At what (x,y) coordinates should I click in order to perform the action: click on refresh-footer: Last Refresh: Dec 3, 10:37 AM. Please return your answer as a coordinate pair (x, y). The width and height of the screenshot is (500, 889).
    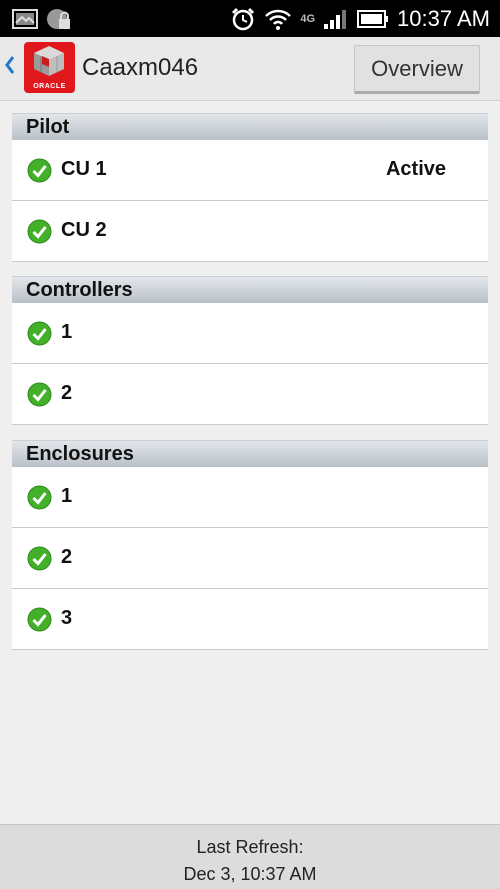
    Looking at the image, I should click on (250, 856).